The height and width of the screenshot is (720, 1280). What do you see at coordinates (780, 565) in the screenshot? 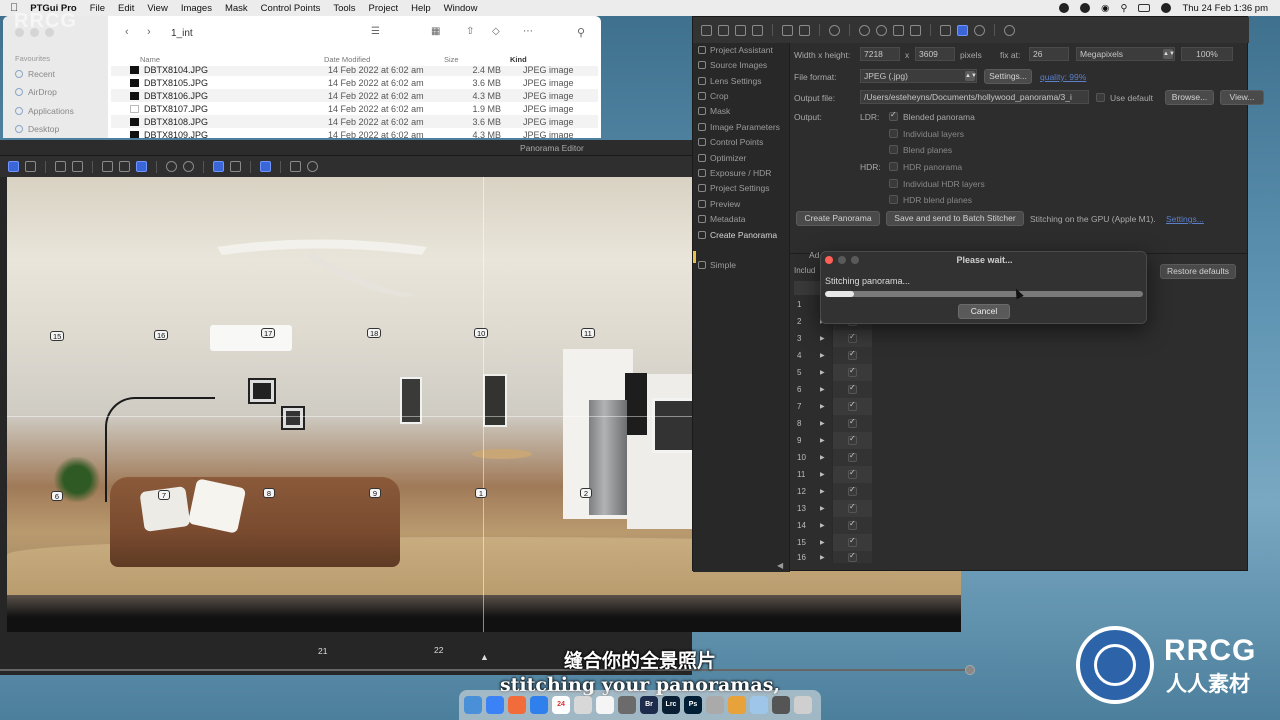
I see `collapse-icon: ◀` at bounding box center [780, 565].